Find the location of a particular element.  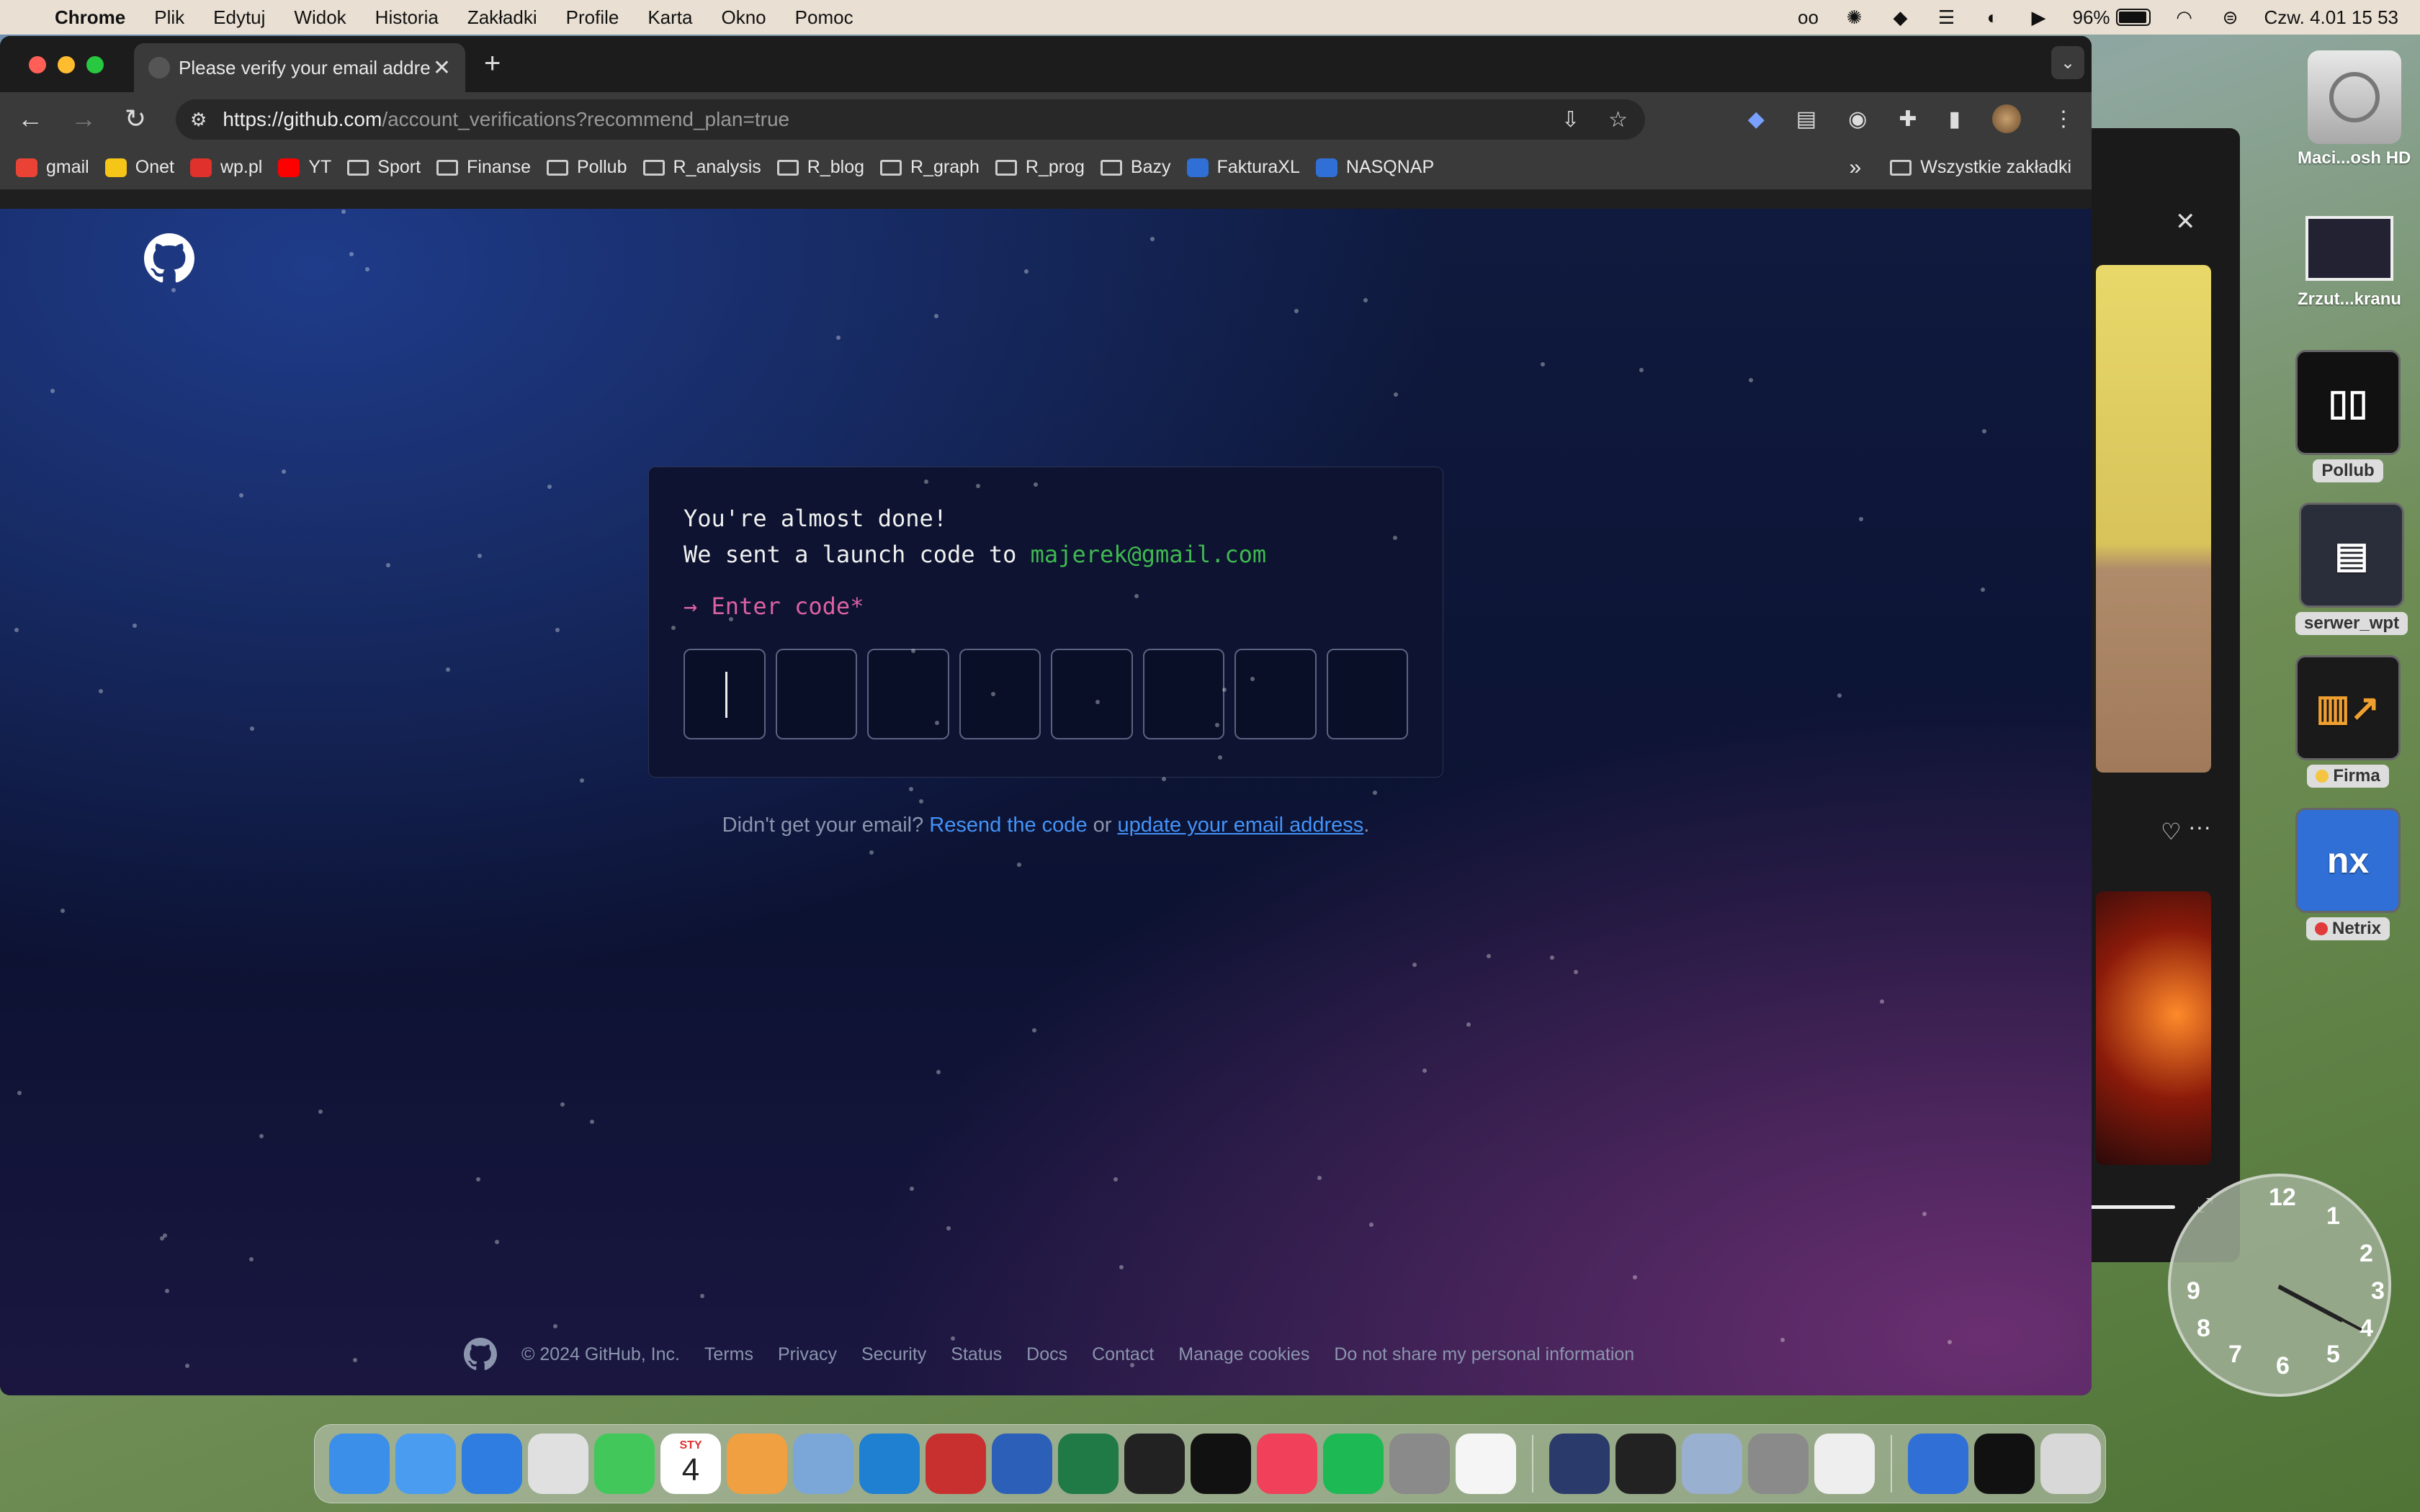

safari-icon is located at coordinates (492, 1464).